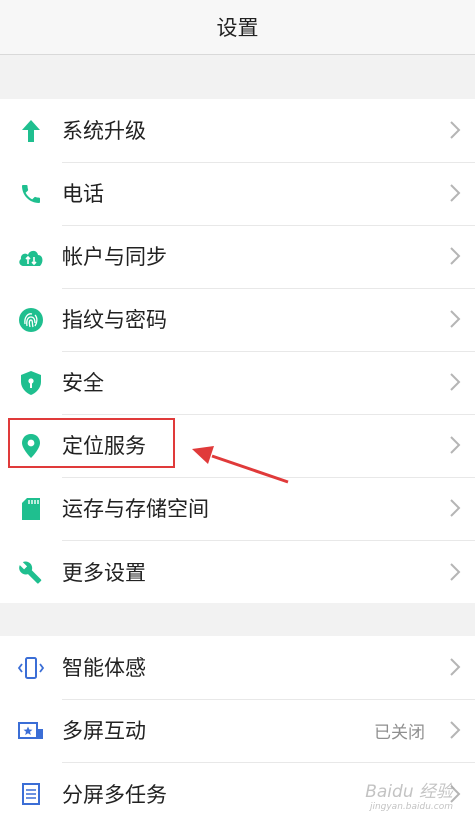  Describe the element at coordinates (240, 465) in the screenshot. I see `annotation-arrow` at that location.